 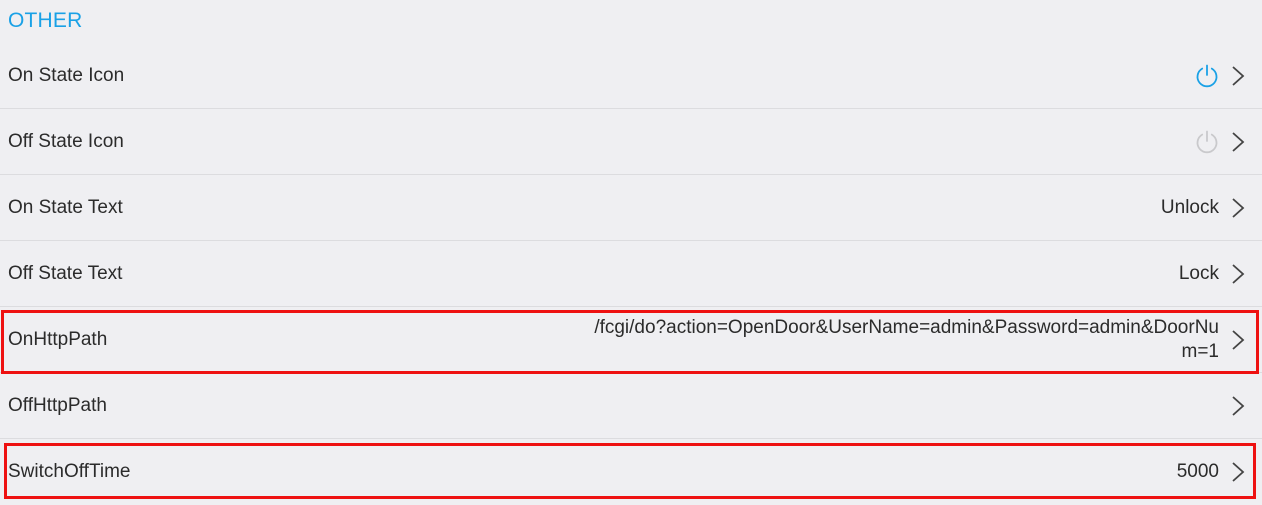 I want to click on on-state-icon-row: On State Icon, so click(x=631, y=76).